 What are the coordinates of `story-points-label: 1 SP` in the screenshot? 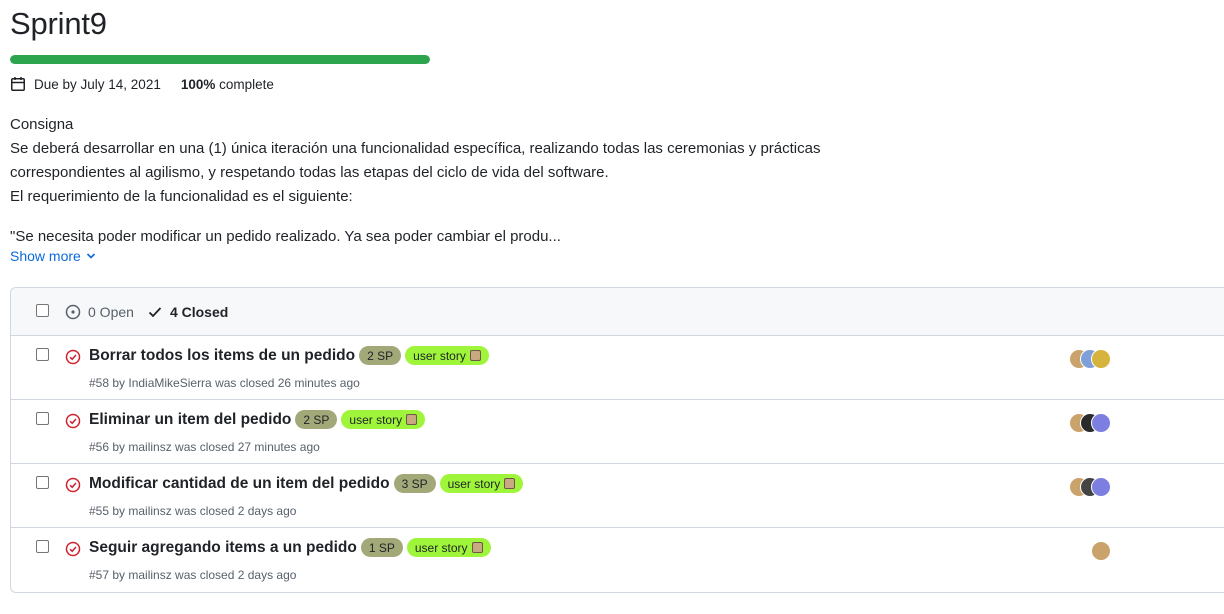 It's located at (381, 547).